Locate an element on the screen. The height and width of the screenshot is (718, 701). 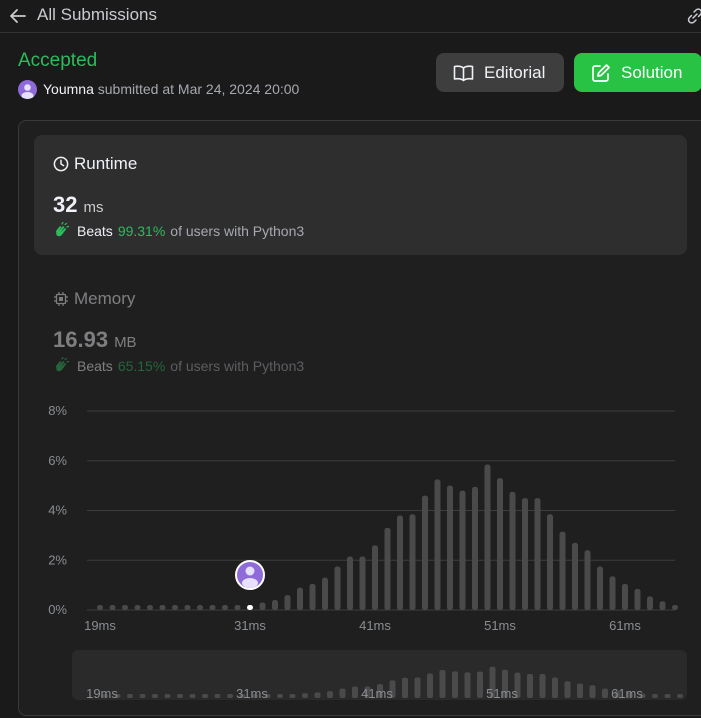
runtime-value: 32 is located at coordinates (65, 204).